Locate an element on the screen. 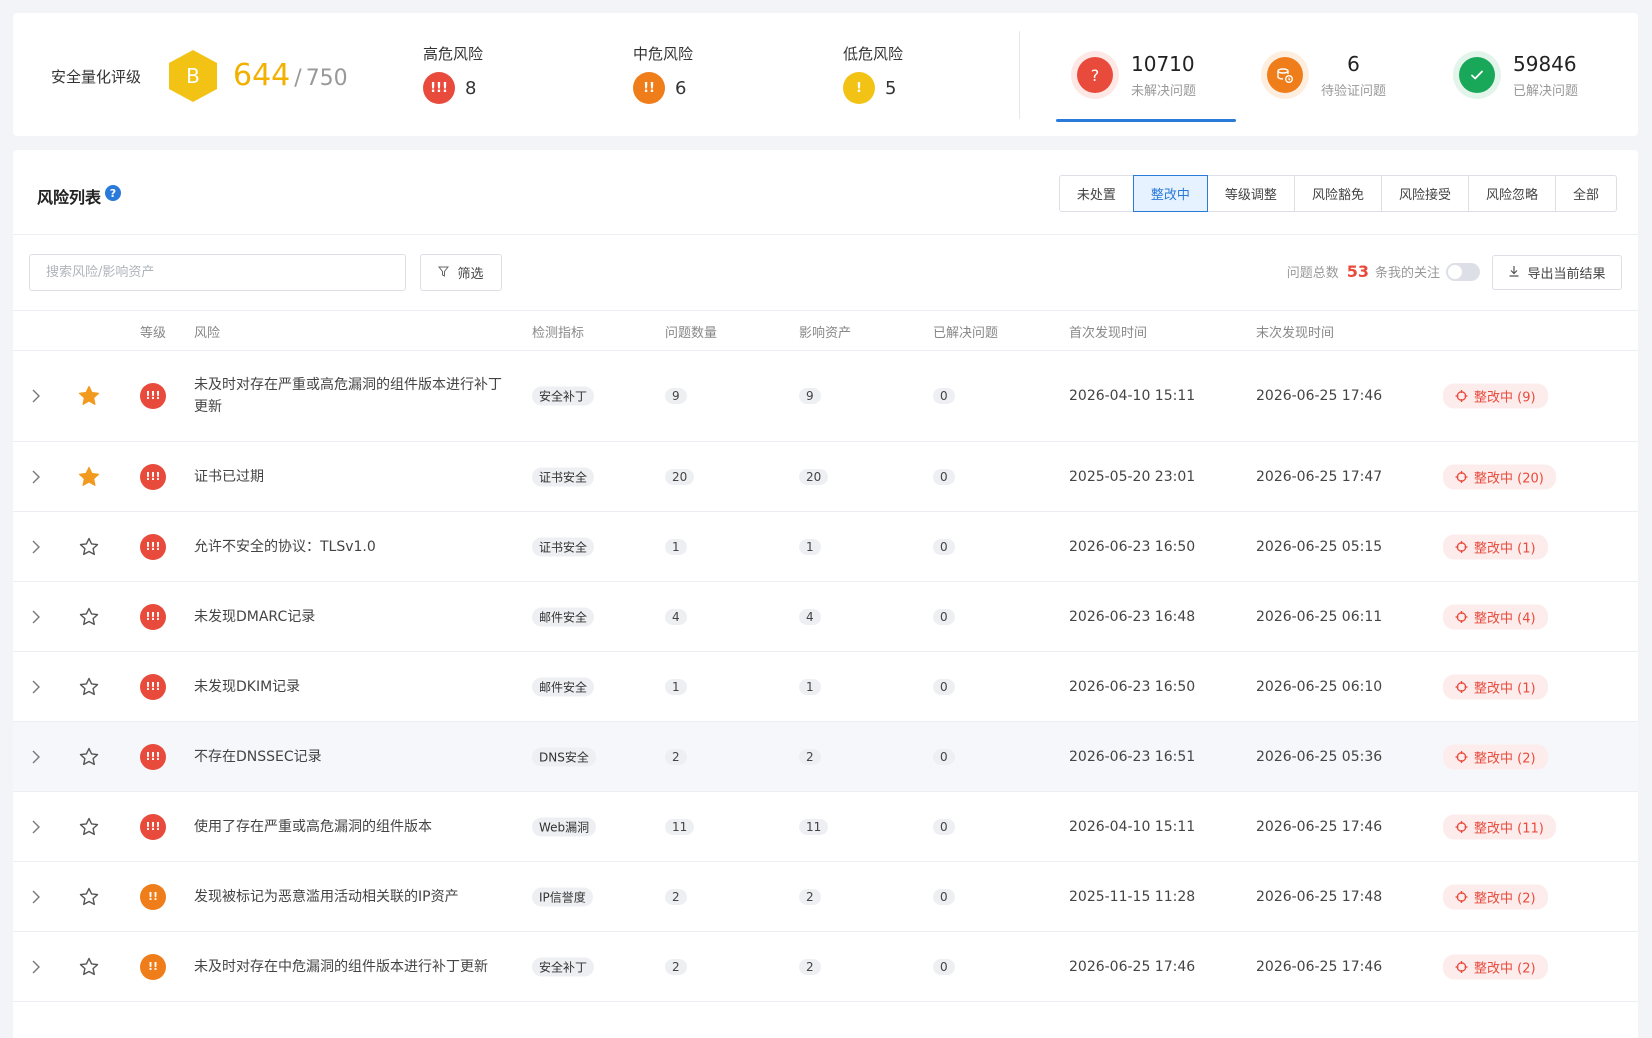 The width and height of the screenshot is (1652, 1038). risk-name: 未发现DMARC记录 is located at coordinates (349, 617).